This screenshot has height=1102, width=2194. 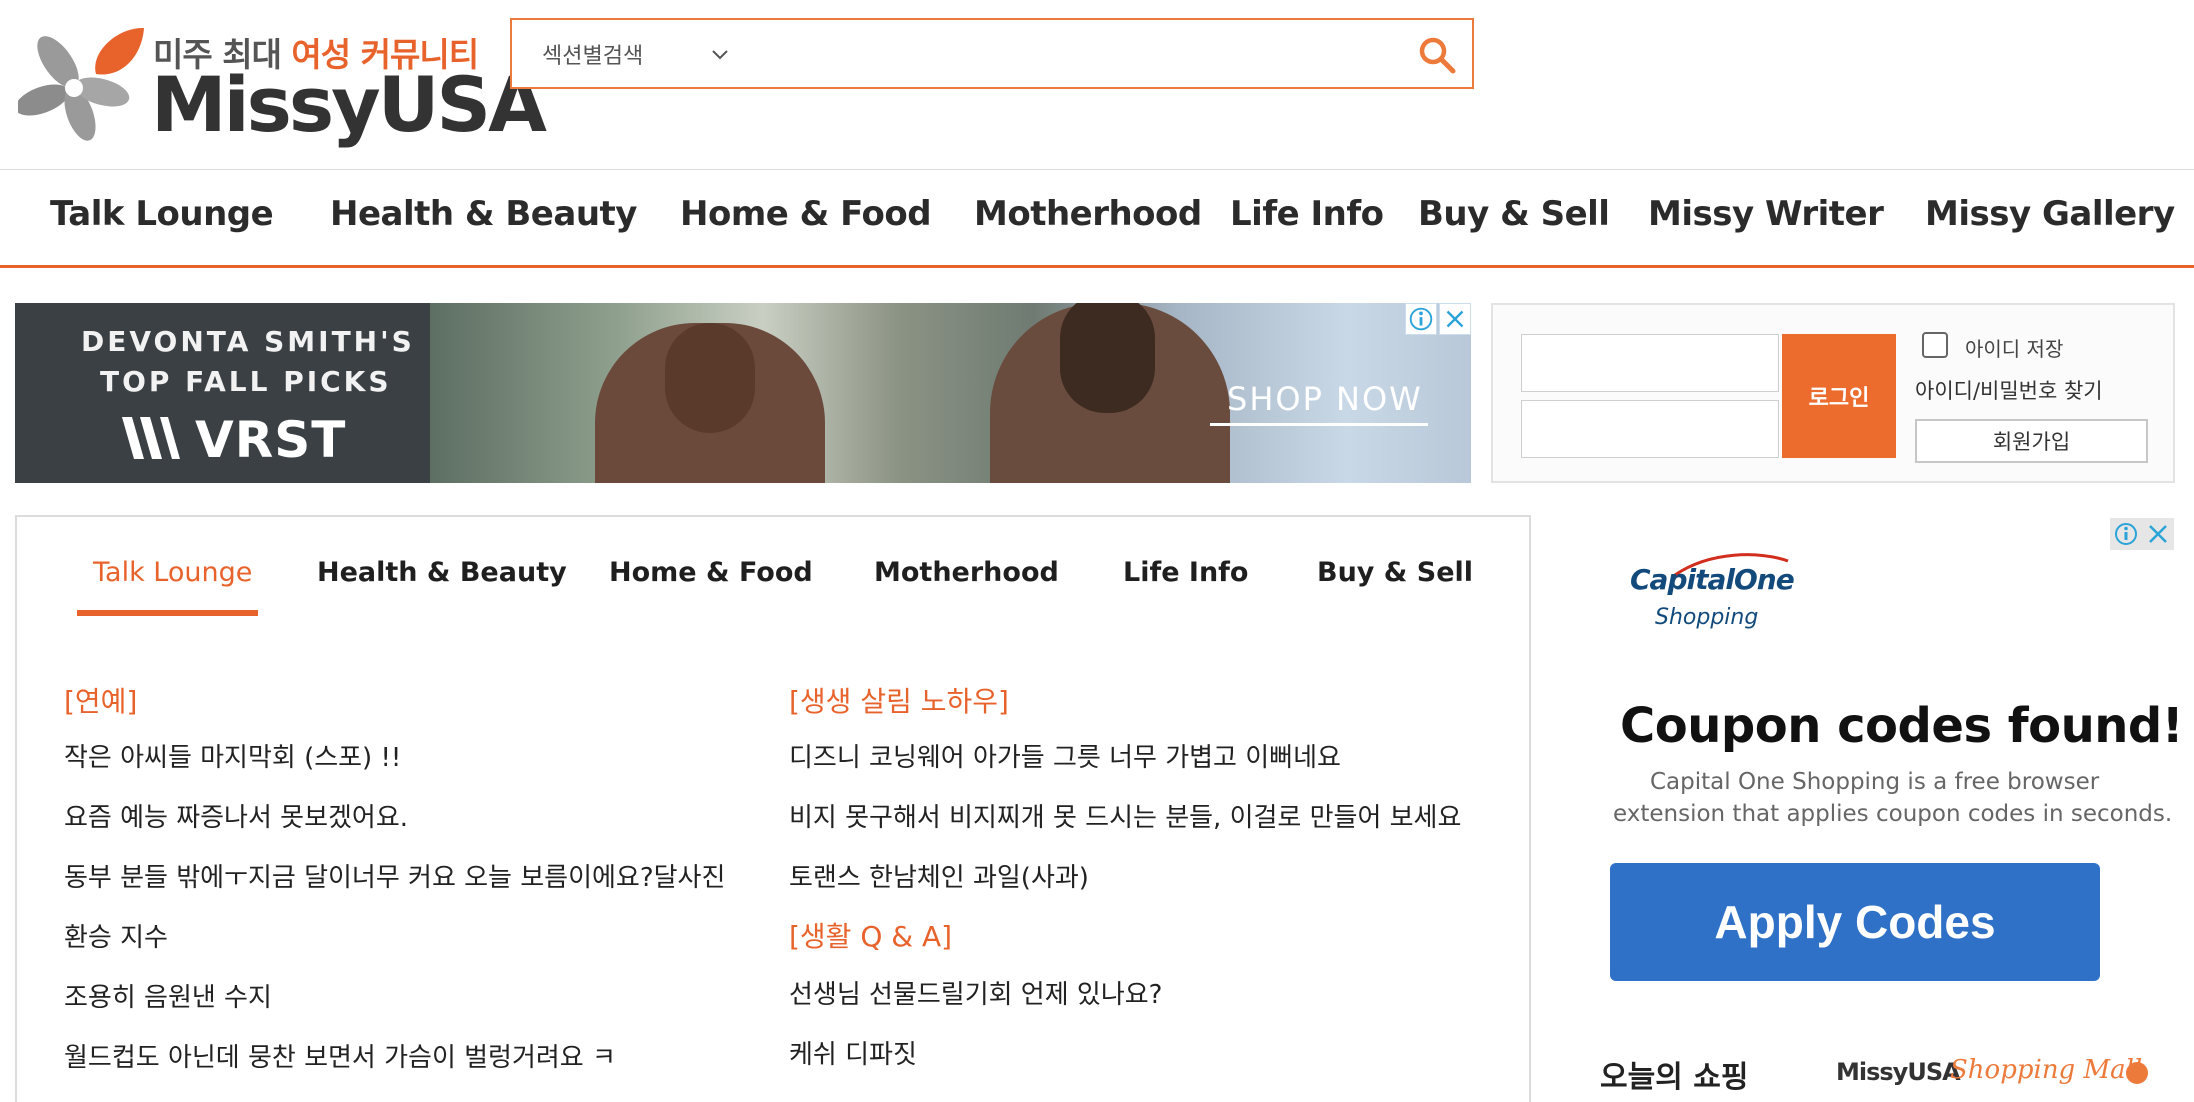 What do you see at coordinates (2137, 1073) in the screenshot?
I see `shopping-mall-arrow-icon` at bounding box center [2137, 1073].